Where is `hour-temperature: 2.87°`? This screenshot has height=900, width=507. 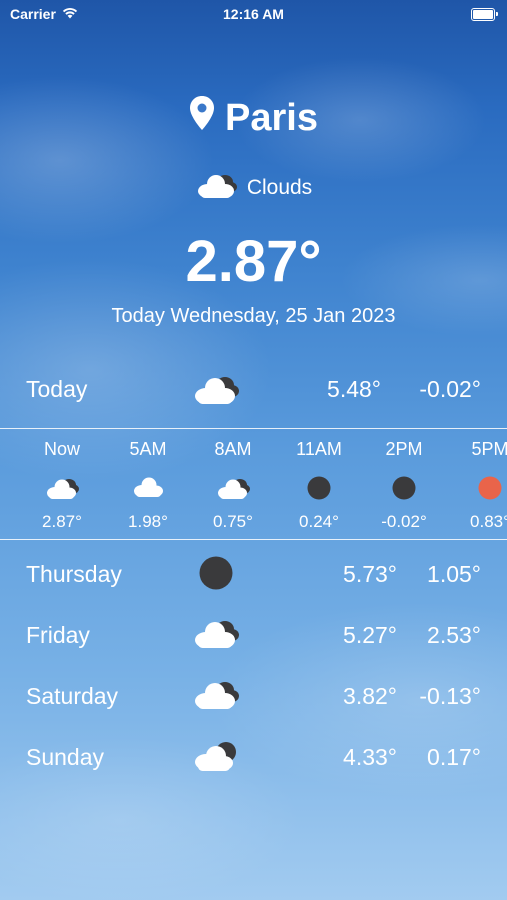 hour-temperature: 2.87° is located at coordinates (62, 521).